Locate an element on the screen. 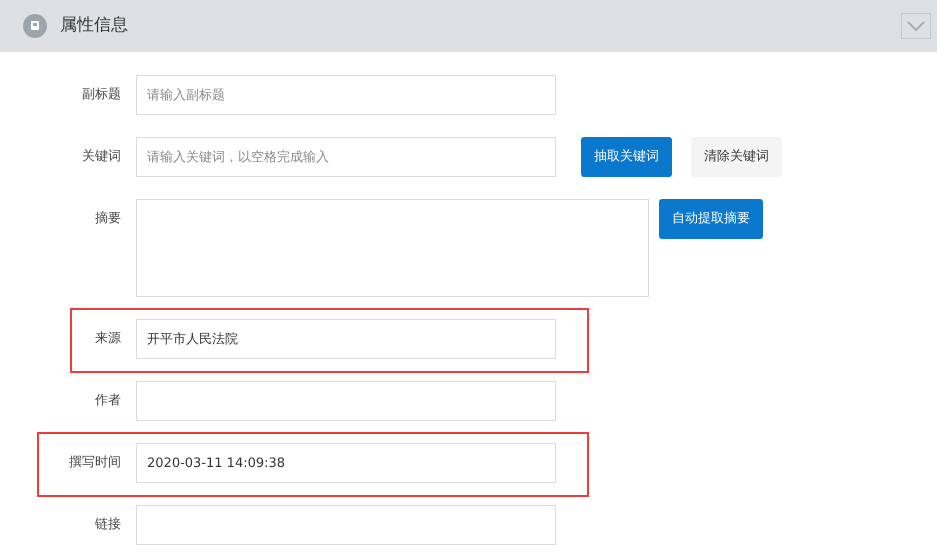 Image resolution: width=937 pixels, height=556 pixels. input-field: 开平市人民法院 is located at coordinates (346, 339).